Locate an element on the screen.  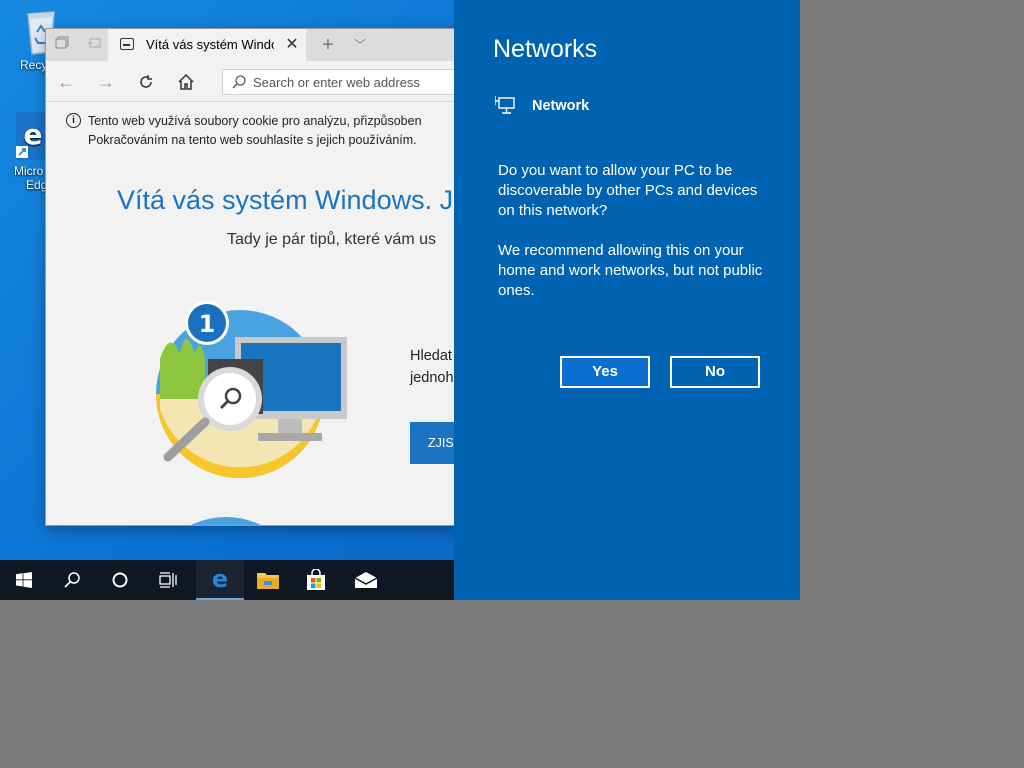
file-explorer-icon is located at coordinates (268, 581).